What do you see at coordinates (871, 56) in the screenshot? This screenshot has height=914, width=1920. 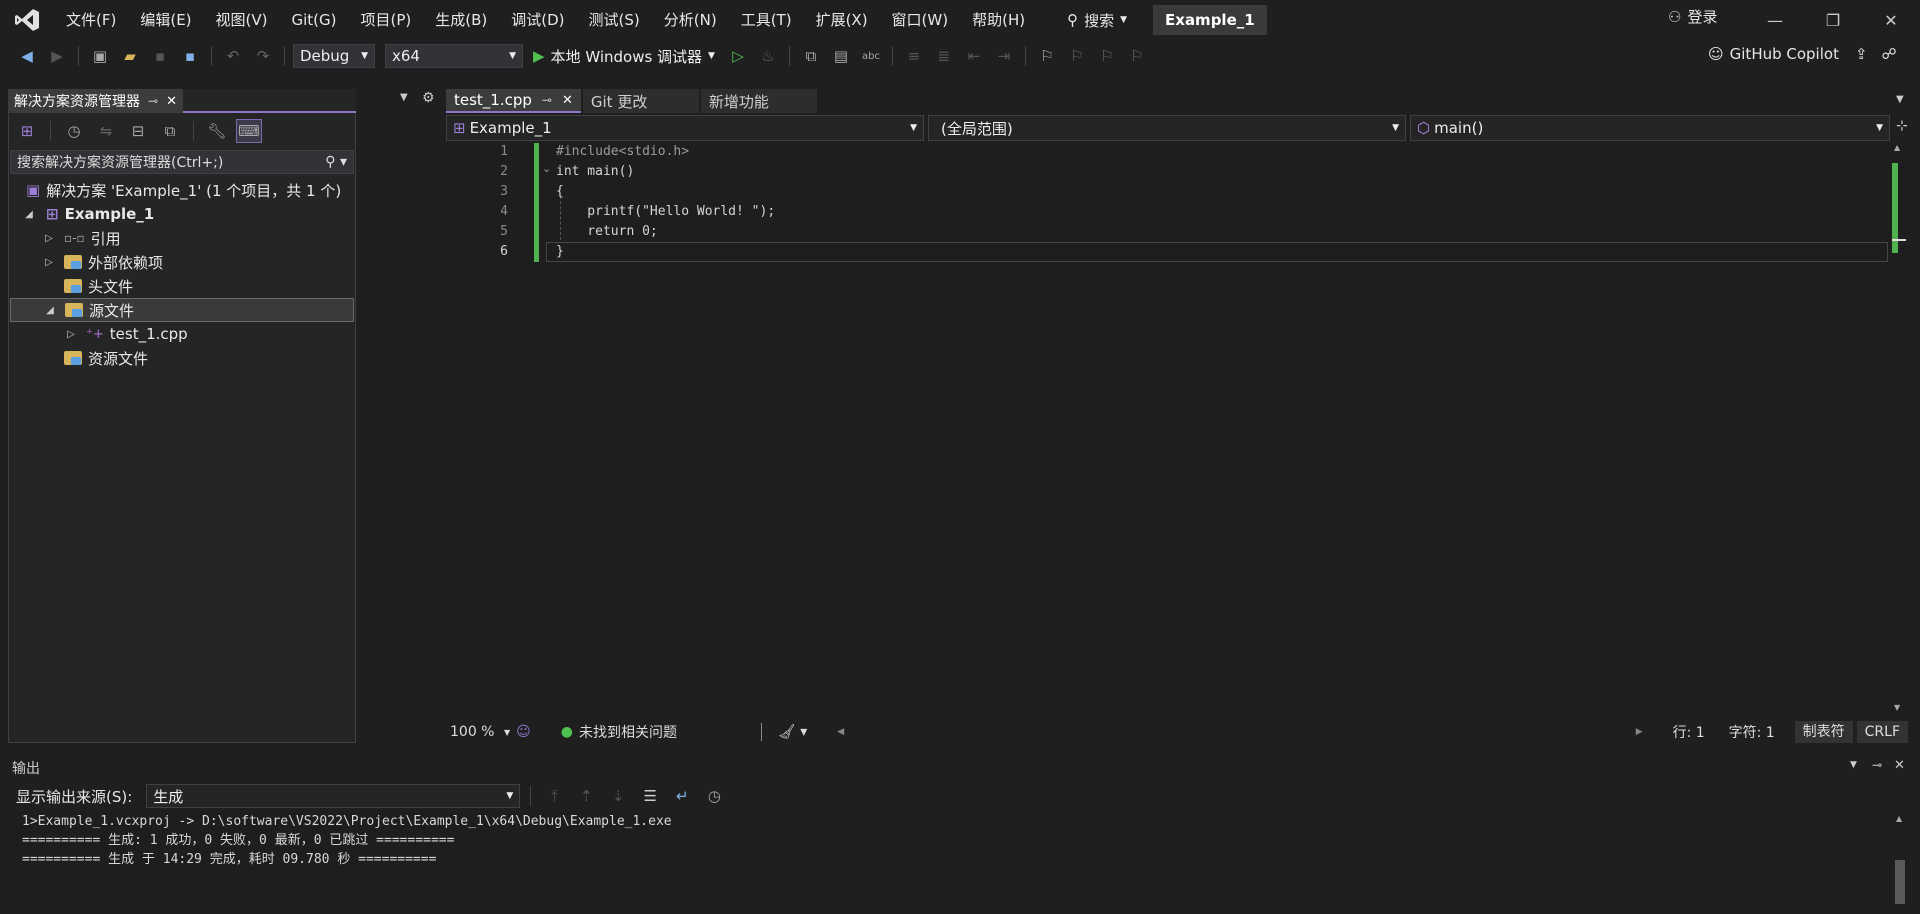 I see `spell-check-button: abc` at bounding box center [871, 56].